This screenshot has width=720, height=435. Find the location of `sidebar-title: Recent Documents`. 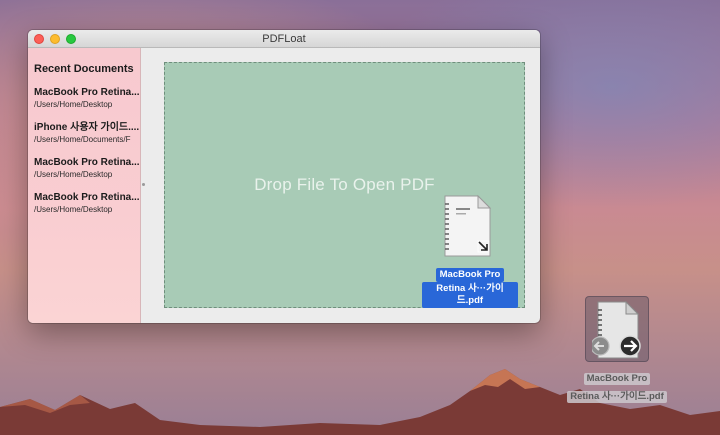

sidebar-title: Recent Documents is located at coordinates (84, 69).